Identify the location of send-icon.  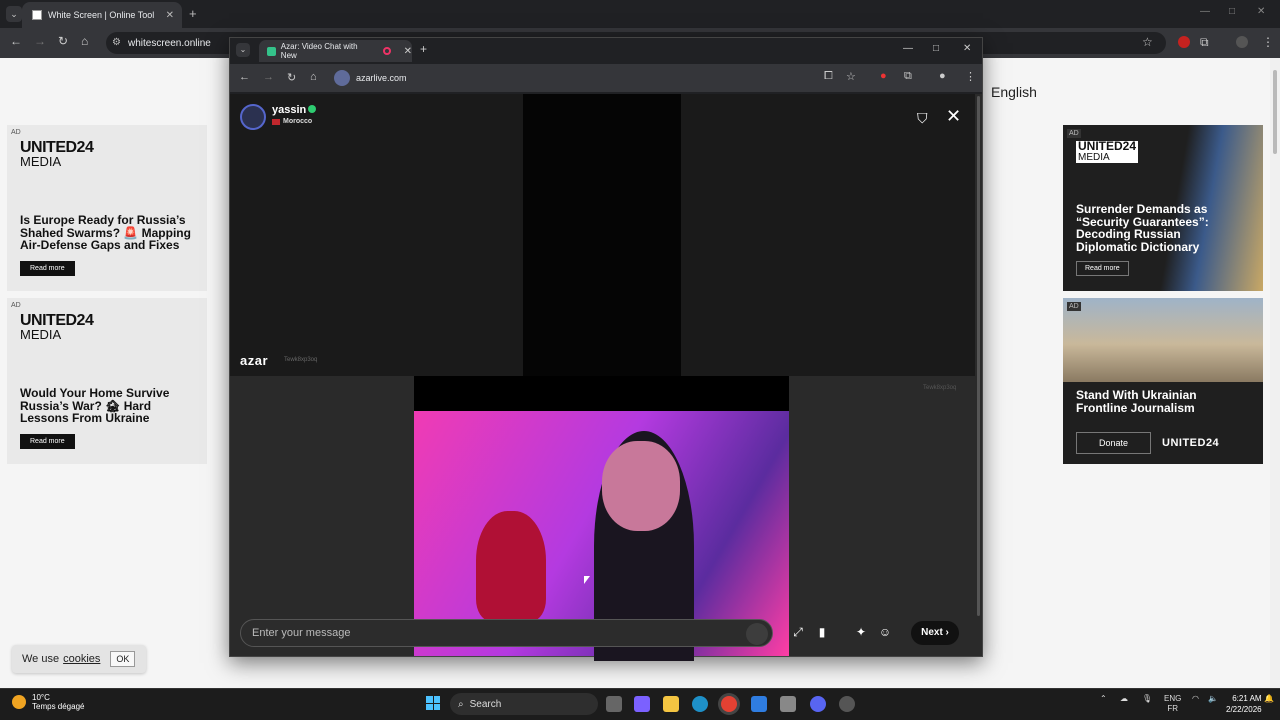
(757, 634).